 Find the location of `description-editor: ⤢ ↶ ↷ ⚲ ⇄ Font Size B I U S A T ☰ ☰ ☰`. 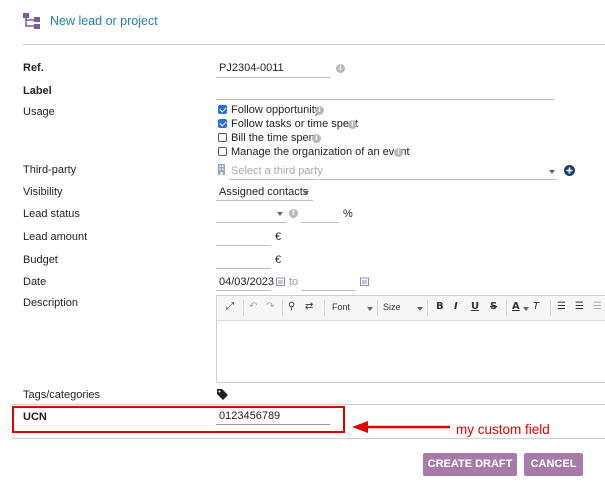

description-editor: ⤢ ↶ ↷ ⚲ ⇄ Font Size B I U S A T ☰ ☰ ☰ is located at coordinates (410, 339).